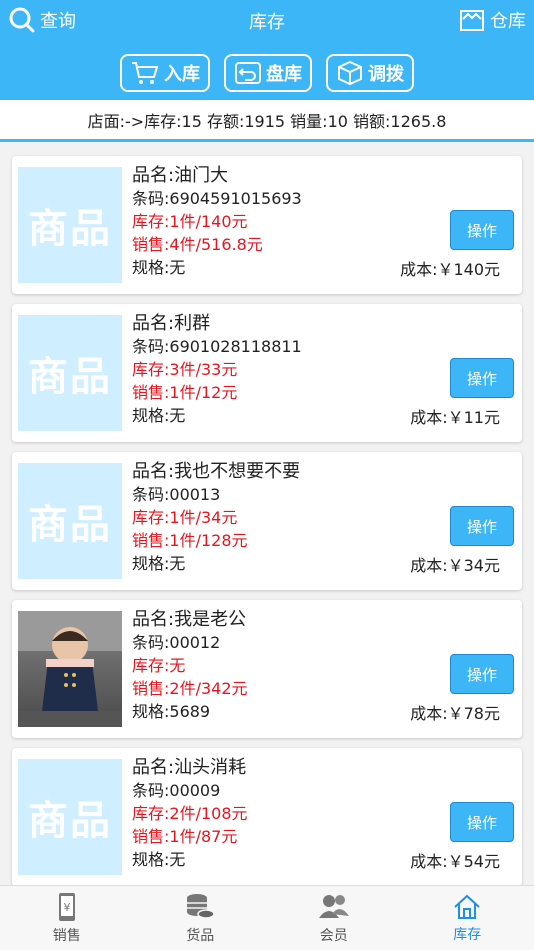  I want to click on product-name: 品名:油门大, so click(180, 175).